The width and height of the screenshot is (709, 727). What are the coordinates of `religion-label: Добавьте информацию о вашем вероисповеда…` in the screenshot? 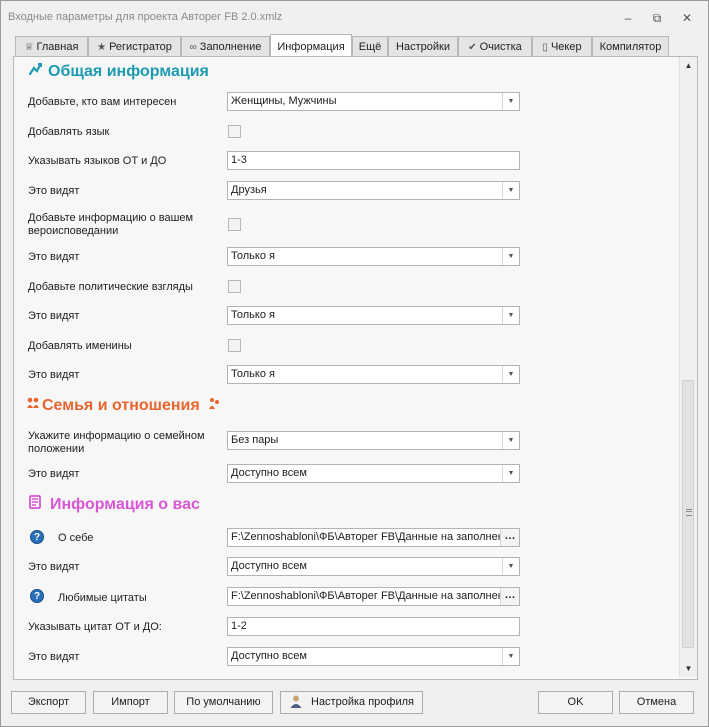 It's located at (111, 224).